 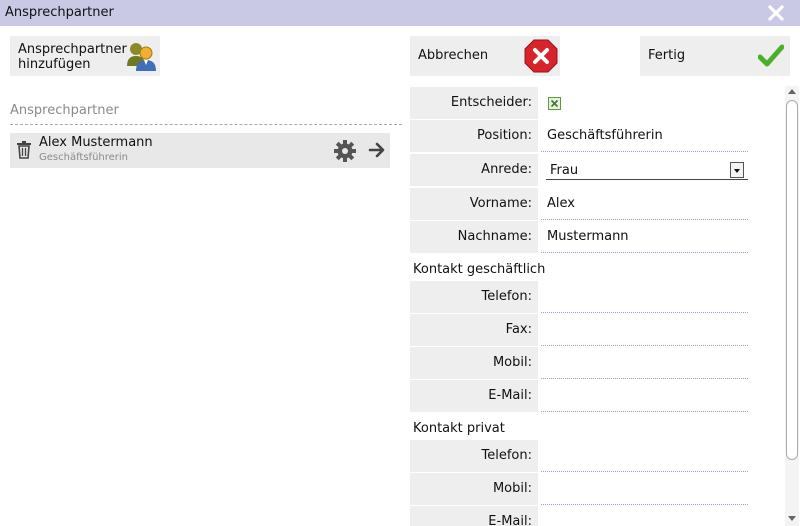 What do you see at coordinates (474, 456) in the screenshot?
I see `private-telefon-label: Telefon:` at bounding box center [474, 456].